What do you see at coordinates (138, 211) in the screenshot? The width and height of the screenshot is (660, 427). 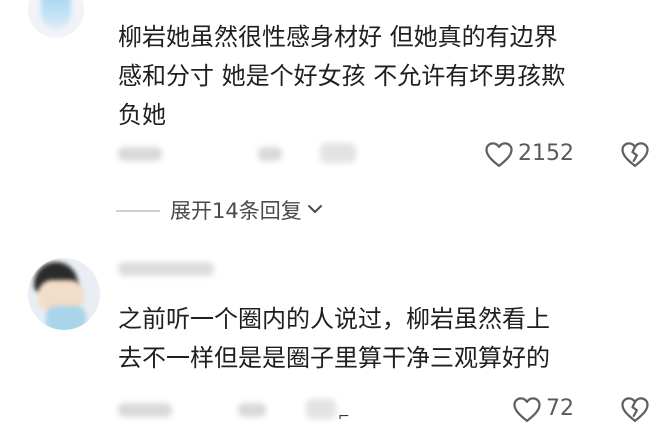 I see `divider` at bounding box center [138, 211].